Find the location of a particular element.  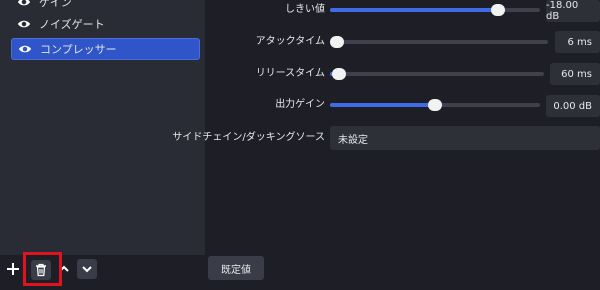

attack-slider-thumb is located at coordinates (336, 42).